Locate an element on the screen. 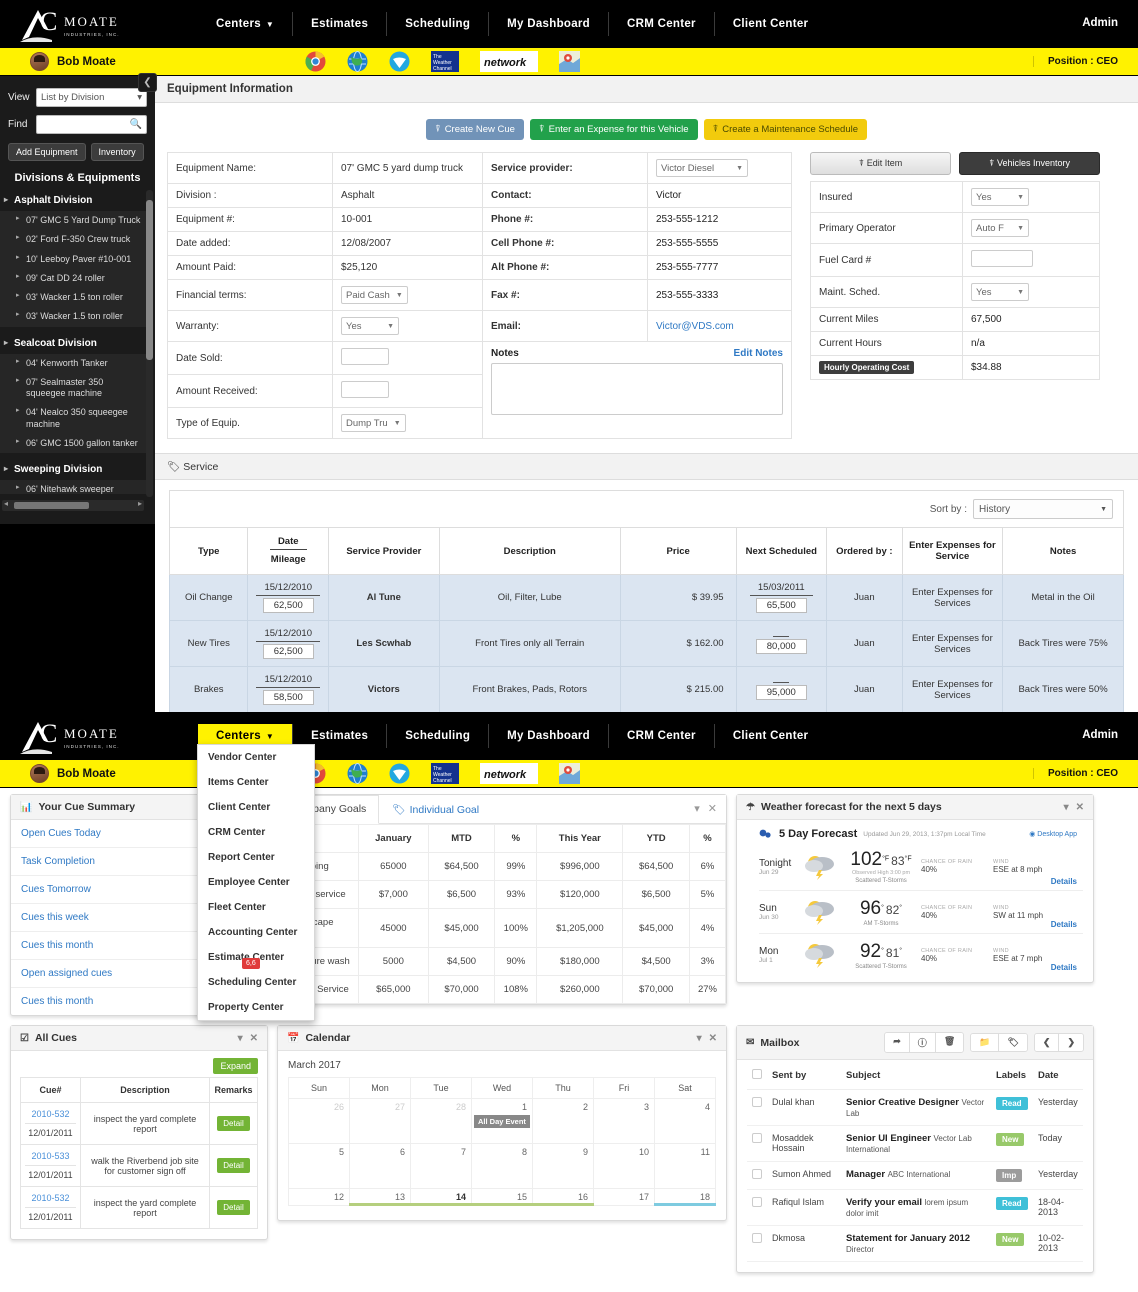 The image size is (1138, 1292). expand-button: Expand is located at coordinates (235, 1066).